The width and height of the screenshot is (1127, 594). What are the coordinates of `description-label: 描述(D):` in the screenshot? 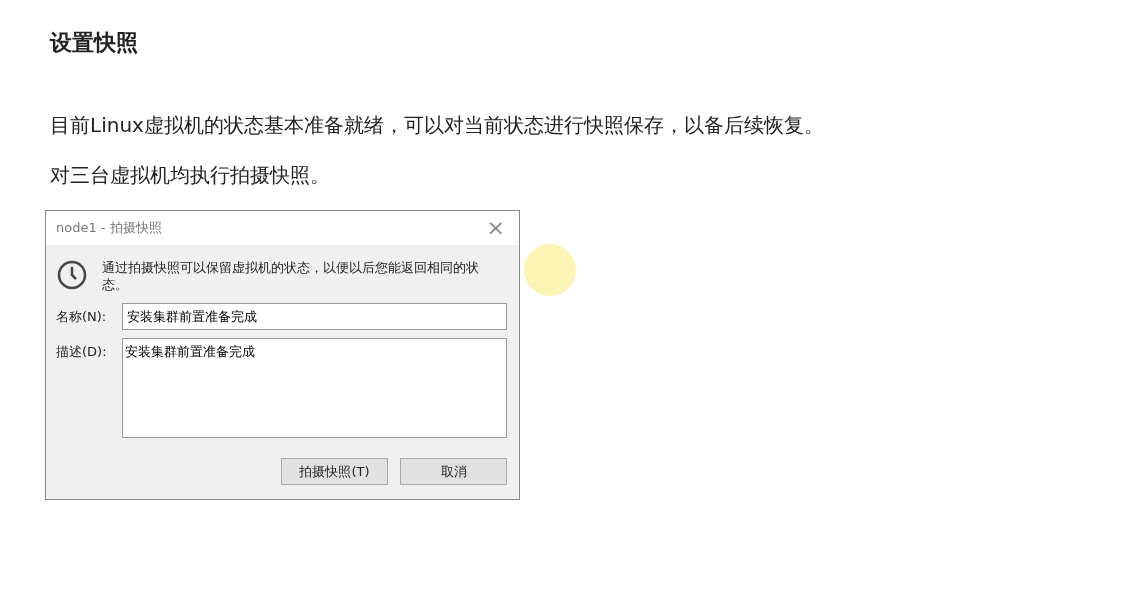 It's located at (82, 352).